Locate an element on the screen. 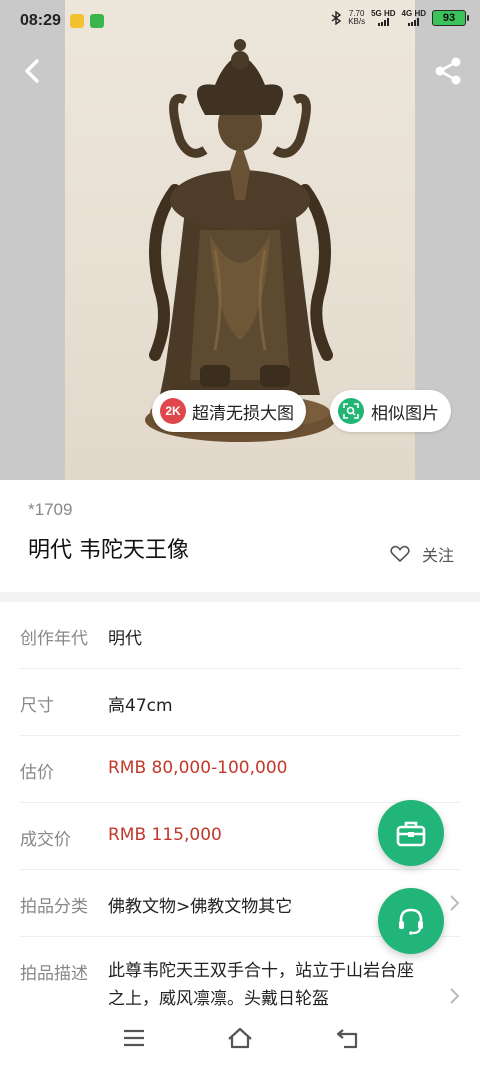  estimate-price: RMB 80,000-100,000 is located at coordinates (198, 768).